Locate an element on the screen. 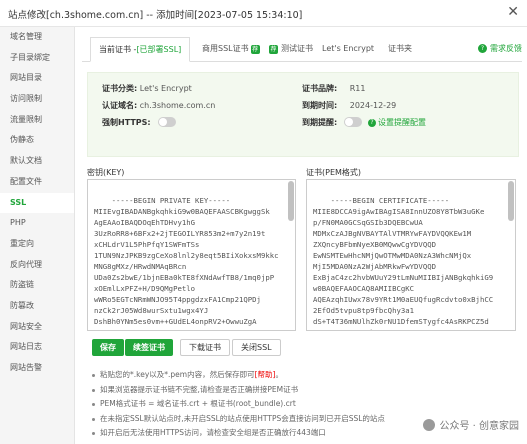 The width and height of the screenshot is (527, 444). sidebar-item-redirect: 重定向 is located at coordinates (37, 244).